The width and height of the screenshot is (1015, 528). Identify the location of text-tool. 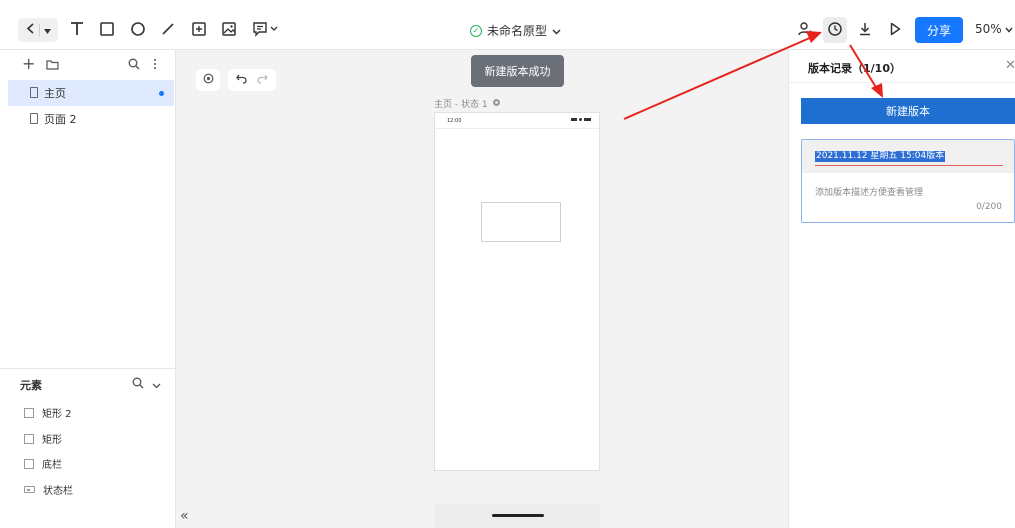
(77, 30).